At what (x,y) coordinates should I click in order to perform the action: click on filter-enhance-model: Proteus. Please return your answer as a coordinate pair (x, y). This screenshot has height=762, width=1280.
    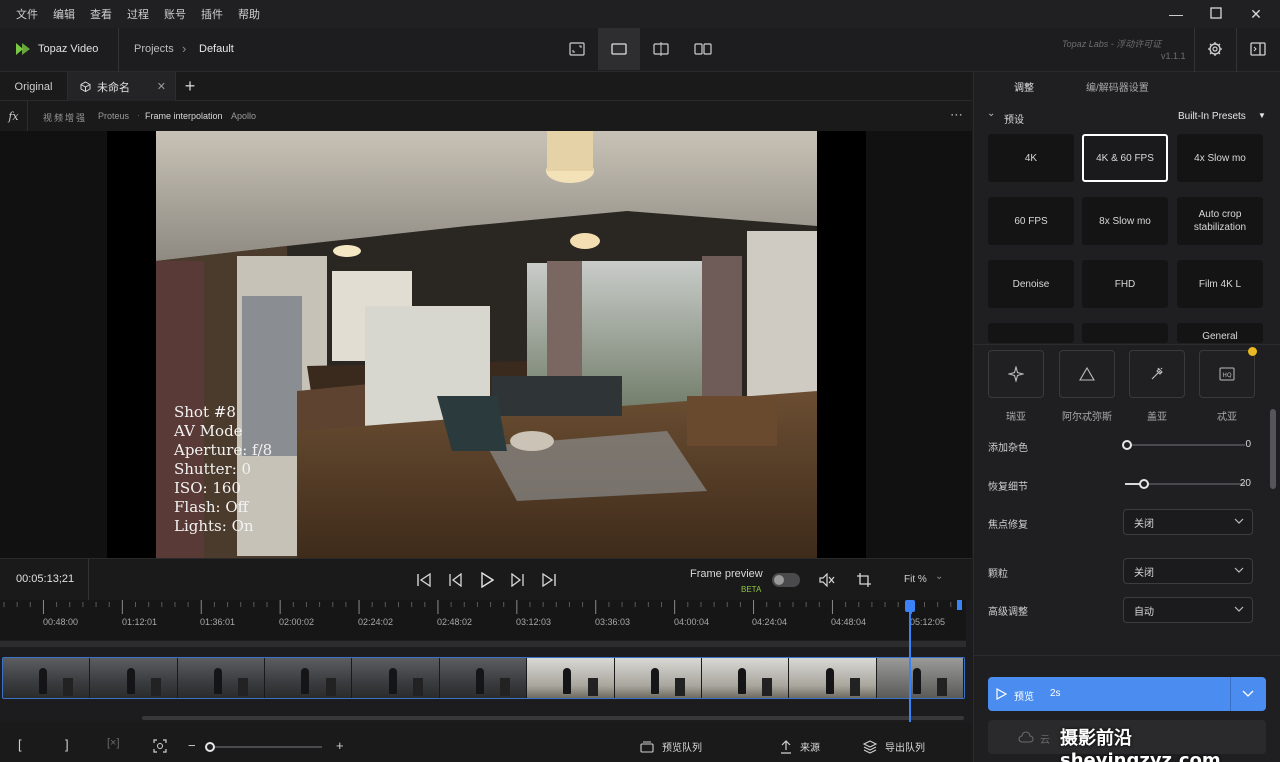
    Looking at the image, I should click on (113, 116).